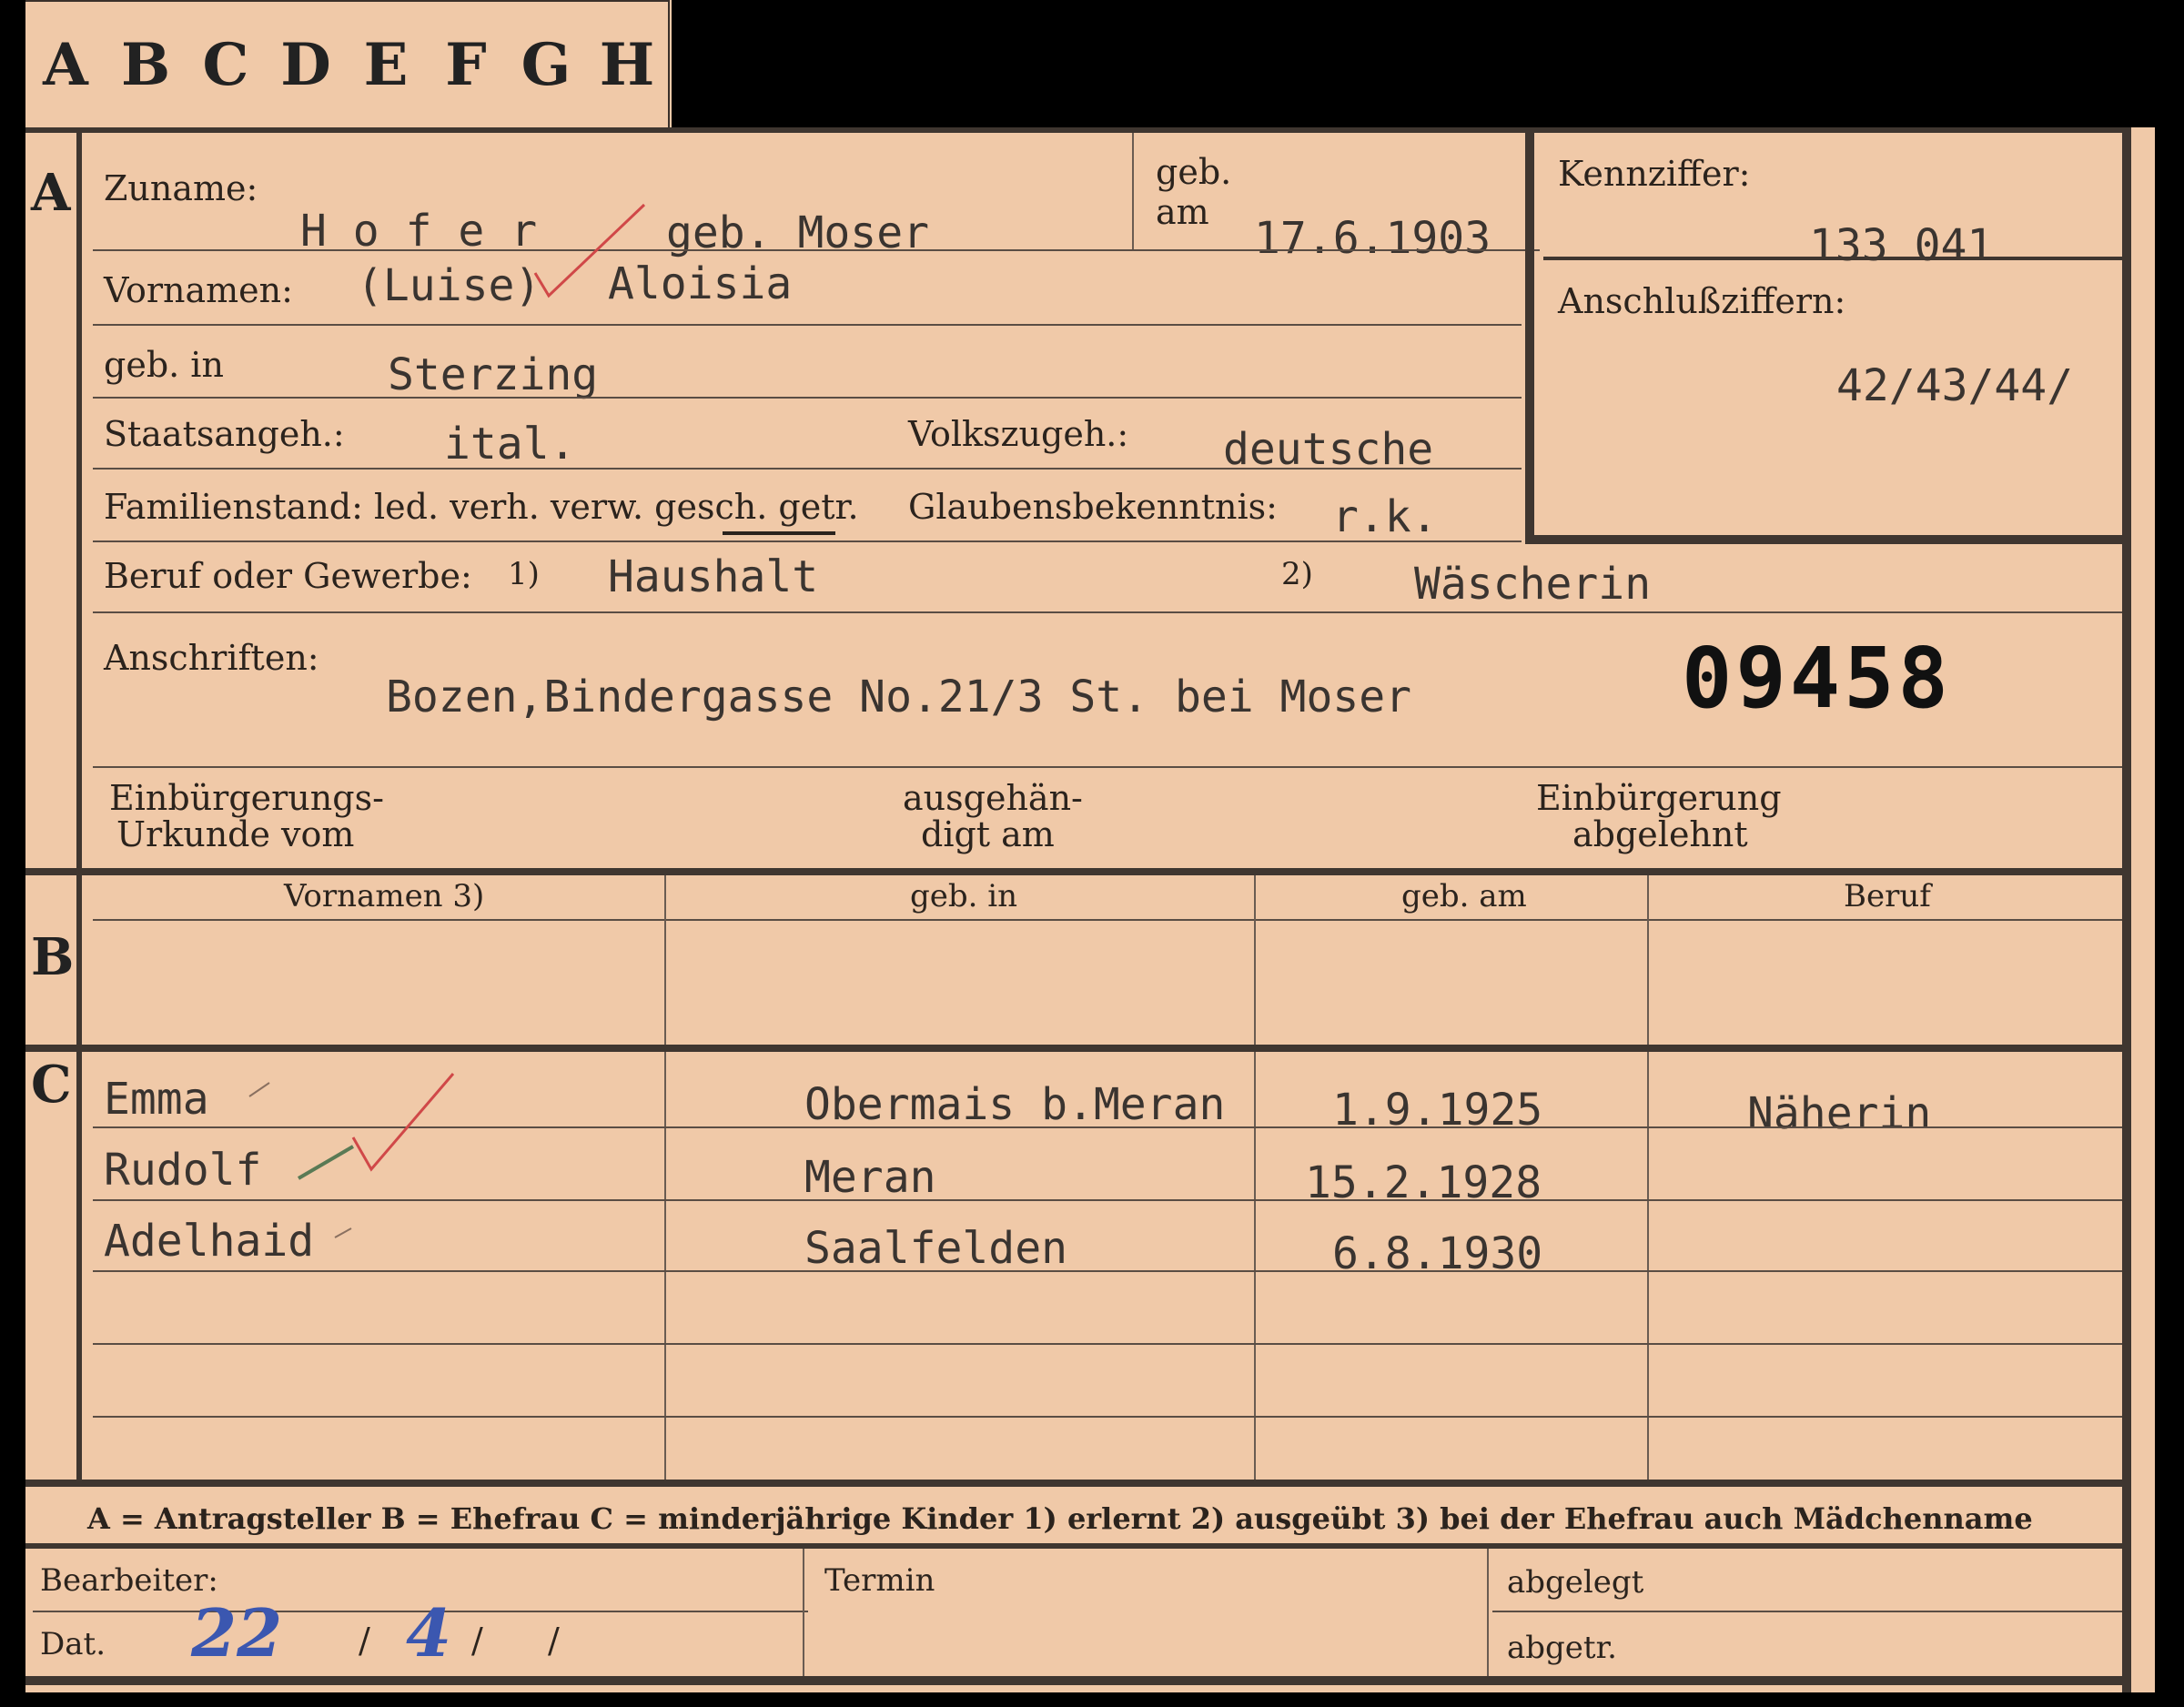  I want to click on tick-adelhaid, so click(343, 1232).